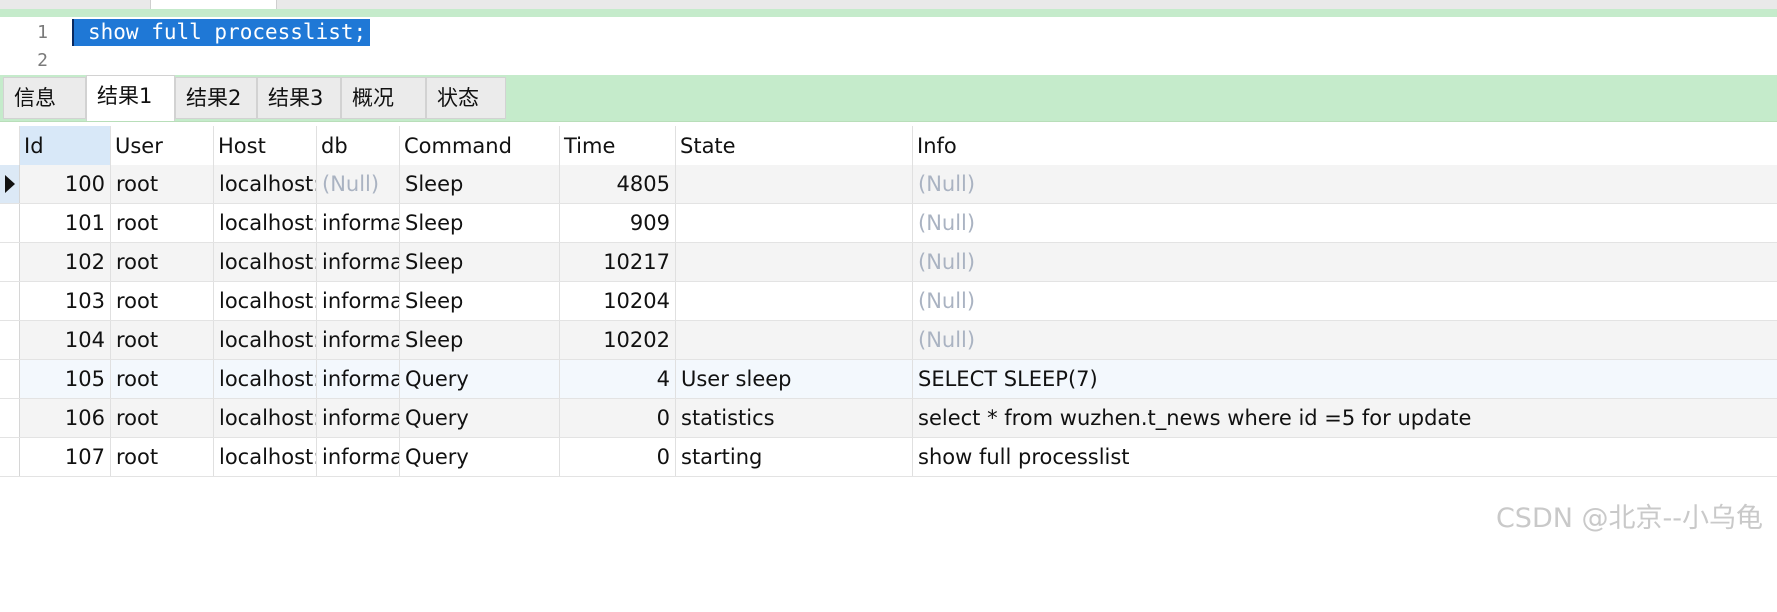  Describe the element at coordinates (299, 98) in the screenshot. I see `tab-result-3: 结果3` at that location.